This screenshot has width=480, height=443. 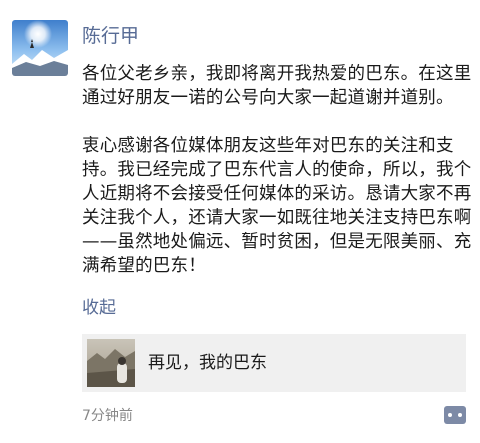 What do you see at coordinates (207, 363) in the screenshot?
I see `link-title: 再见，我的巴东` at bounding box center [207, 363].